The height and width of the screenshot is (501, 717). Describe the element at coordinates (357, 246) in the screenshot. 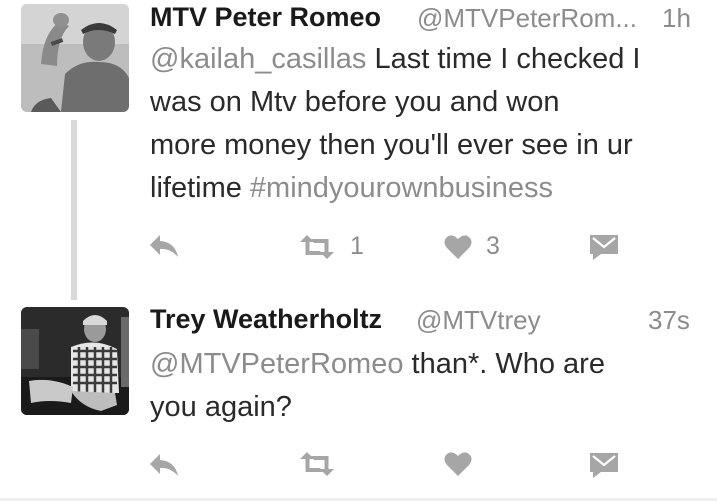

I see `retweet-count: 1` at that location.